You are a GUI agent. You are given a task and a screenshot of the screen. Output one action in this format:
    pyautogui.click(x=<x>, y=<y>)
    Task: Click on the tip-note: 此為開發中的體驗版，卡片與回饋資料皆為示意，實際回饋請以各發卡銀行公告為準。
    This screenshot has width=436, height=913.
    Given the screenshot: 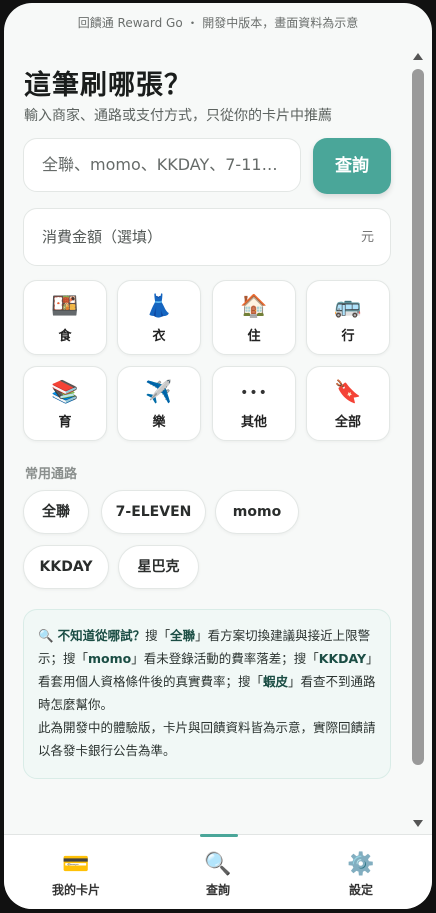 What is the action you would take?
    pyautogui.click(x=207, y=739)
    